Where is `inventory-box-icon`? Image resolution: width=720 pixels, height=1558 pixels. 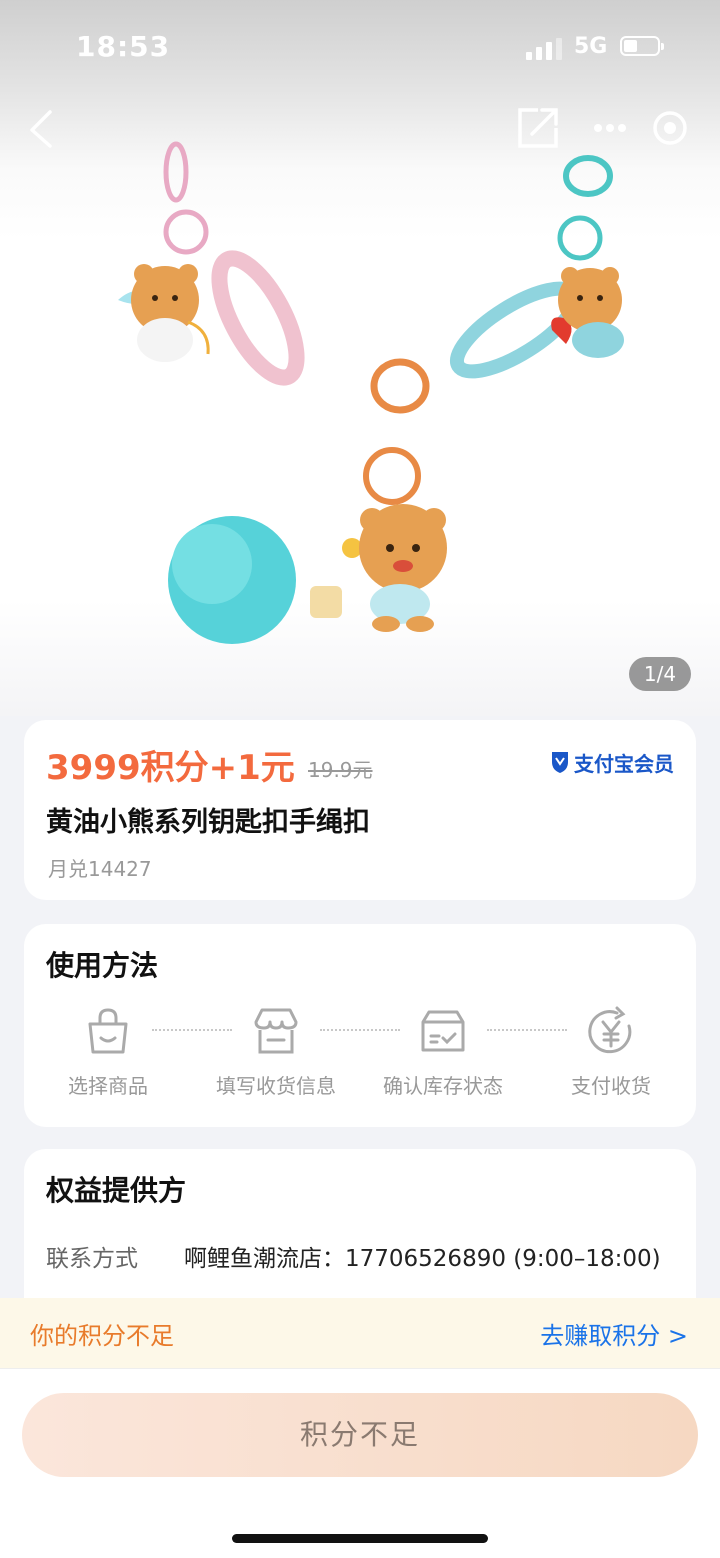
inventory-box-icon is located at coordinates (443, 1031).